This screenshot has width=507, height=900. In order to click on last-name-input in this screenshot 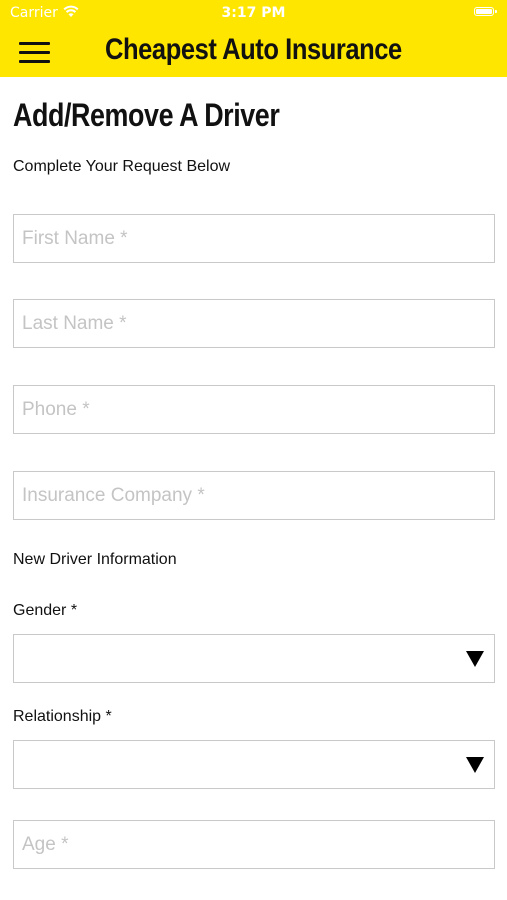, I will do `click(254, 323)`.